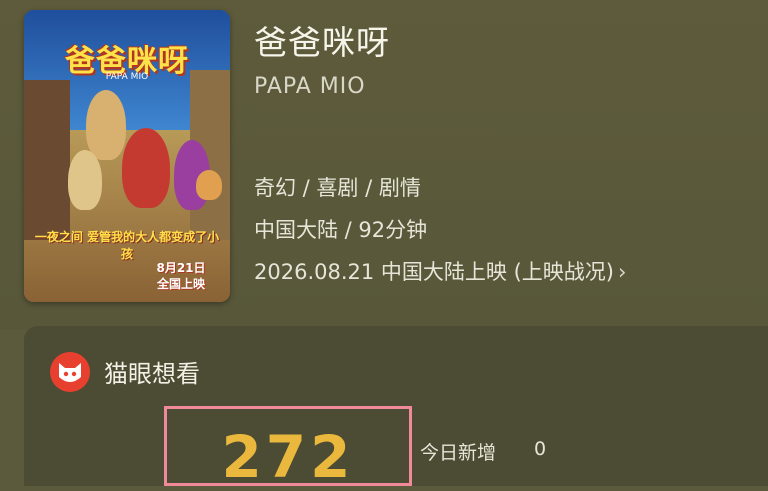 The width and height of the screenshot is (768, 491). What do you see at coordinates (85, 180) in the screenshot?
I see `poster-figure-kid-left` at bounding box center [85, 180].